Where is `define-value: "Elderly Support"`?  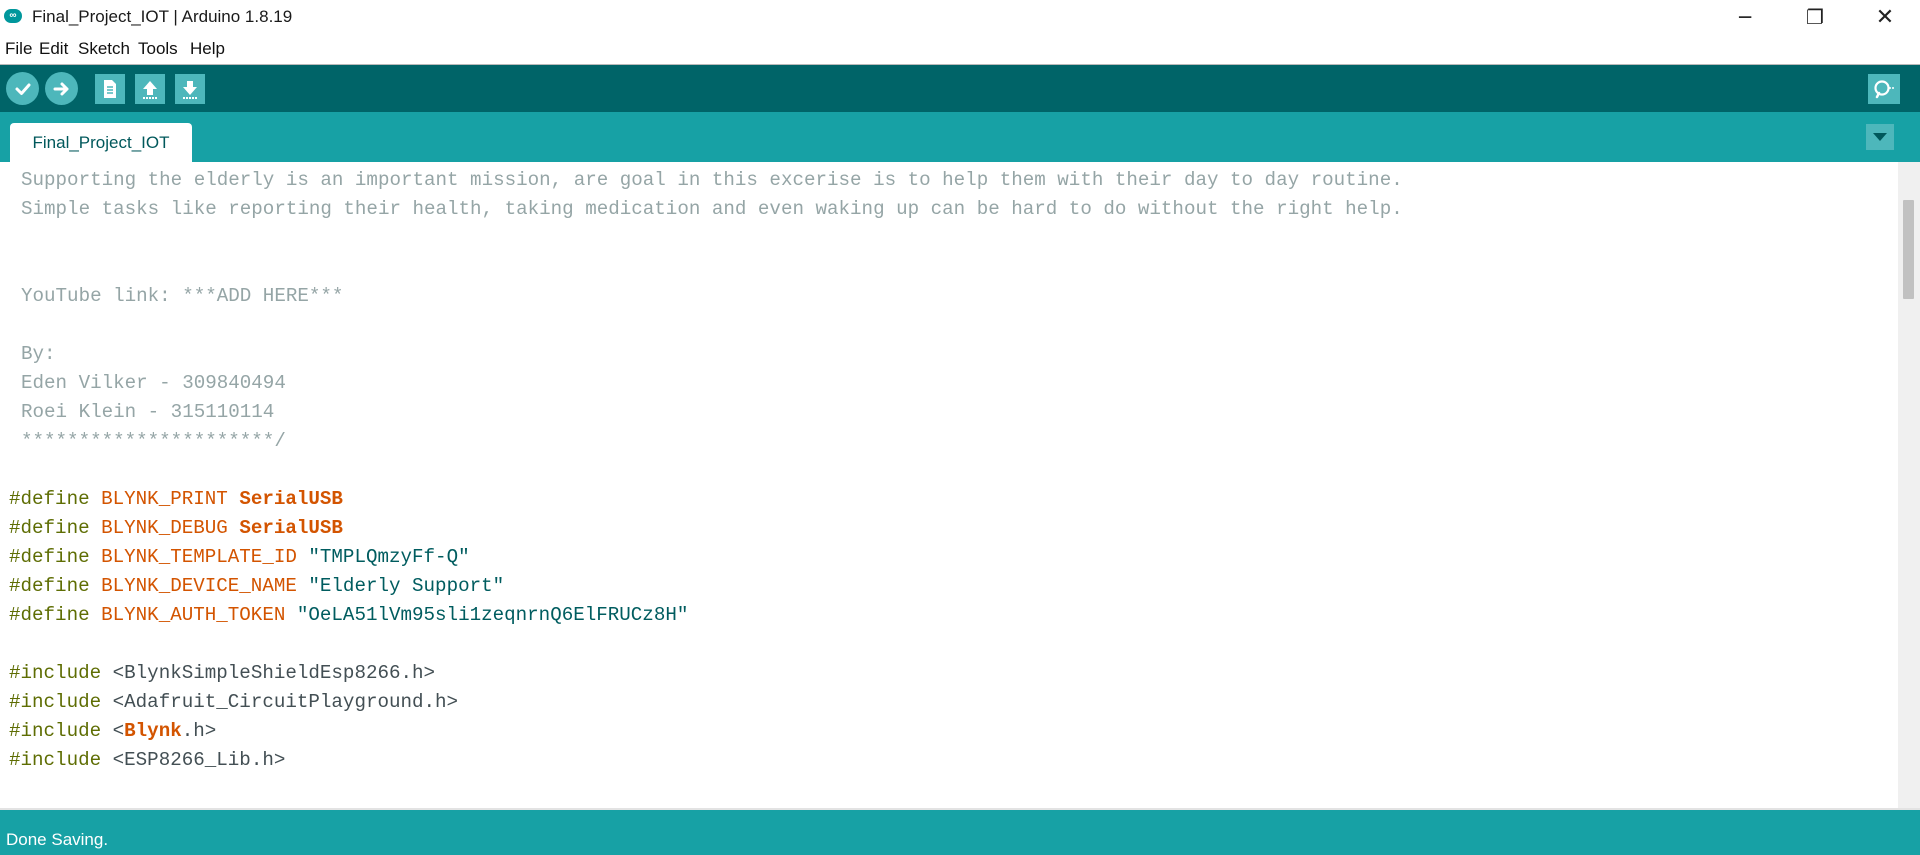
define-value: "Elderly Support" is located at coordinates (406, 586).